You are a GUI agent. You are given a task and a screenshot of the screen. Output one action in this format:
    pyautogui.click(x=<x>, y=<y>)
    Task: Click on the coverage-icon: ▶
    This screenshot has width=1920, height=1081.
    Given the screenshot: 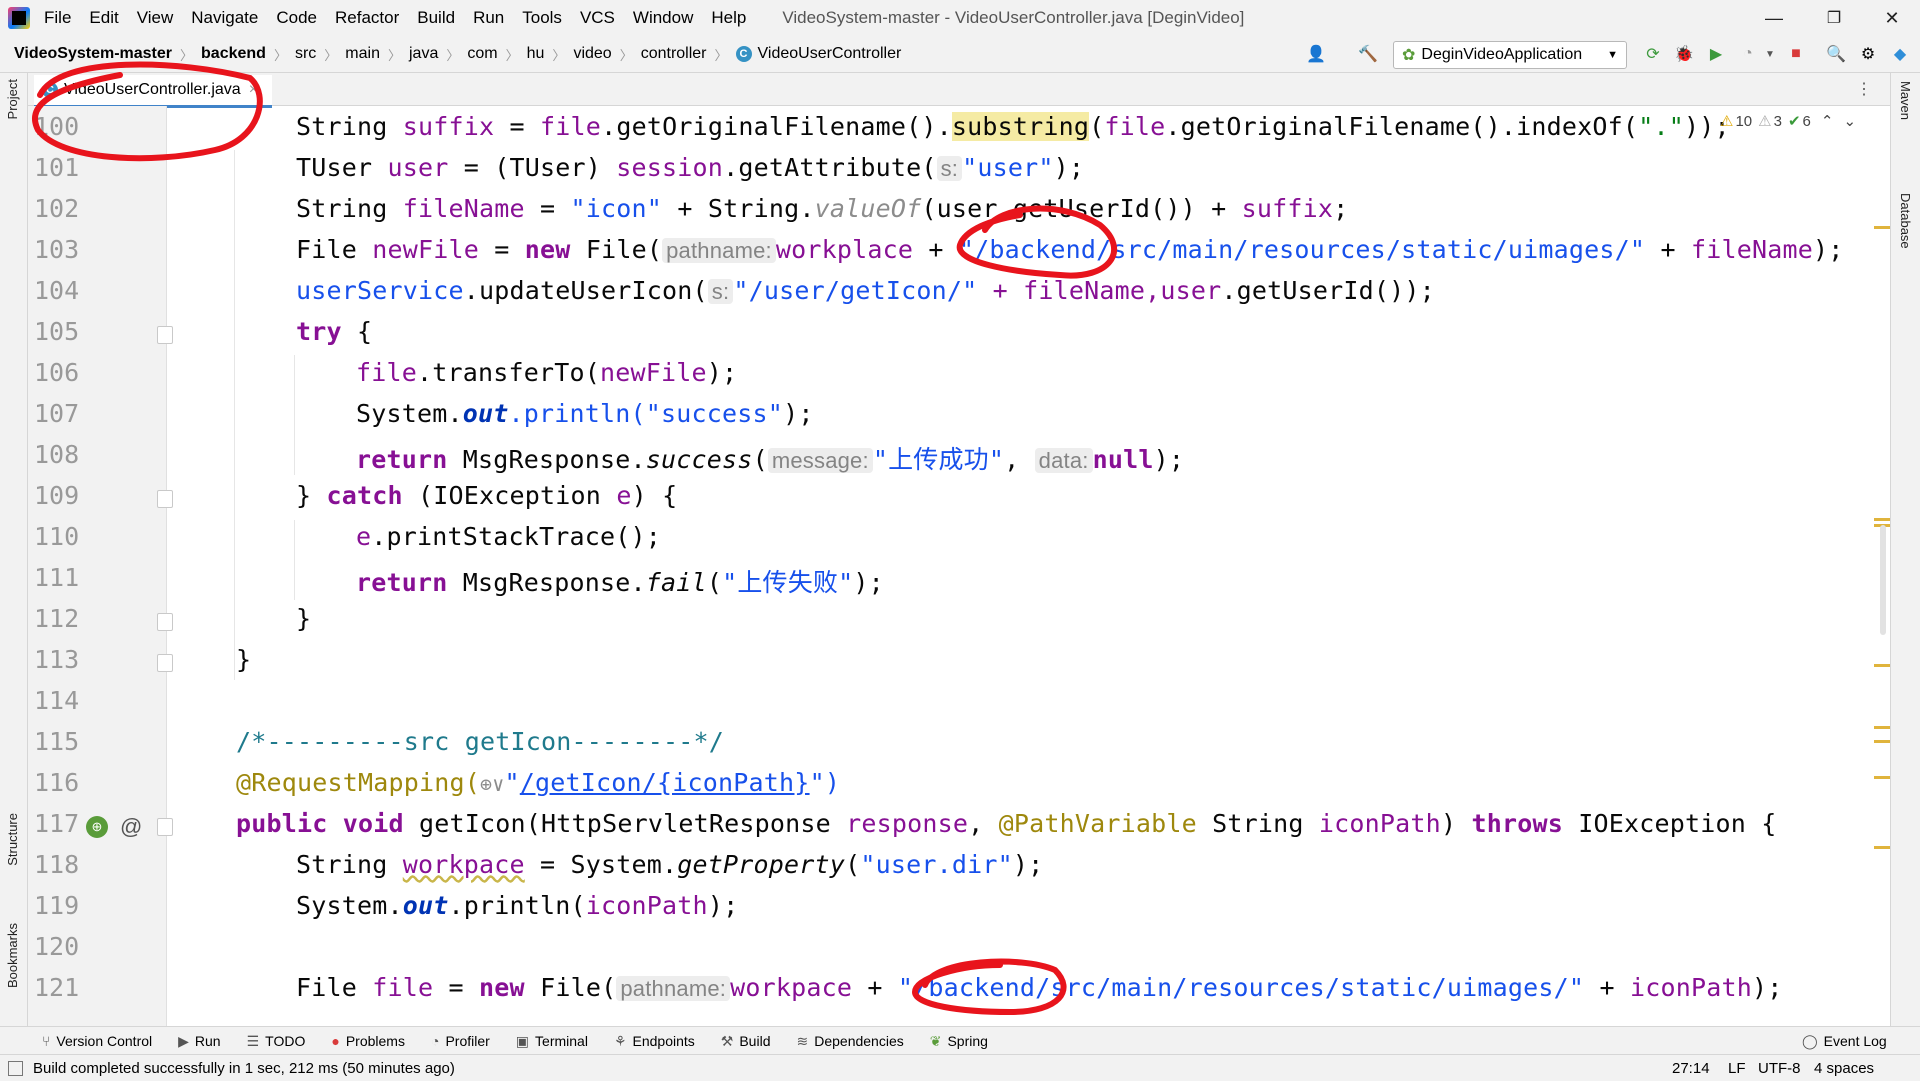 What is the action you would take?
    pyautogui.click(x=1716, y=54)
    